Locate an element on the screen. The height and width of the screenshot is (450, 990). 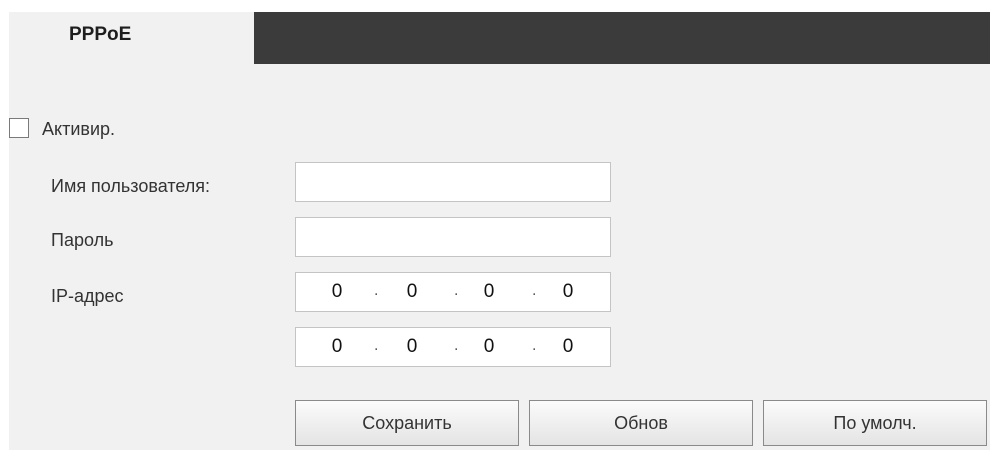
ip-address-input-2: 0 . 0 . 0 . 0 is located at coordinates (453, 347).